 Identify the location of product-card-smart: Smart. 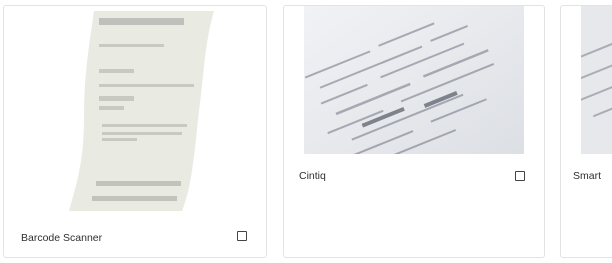
(586, 131).